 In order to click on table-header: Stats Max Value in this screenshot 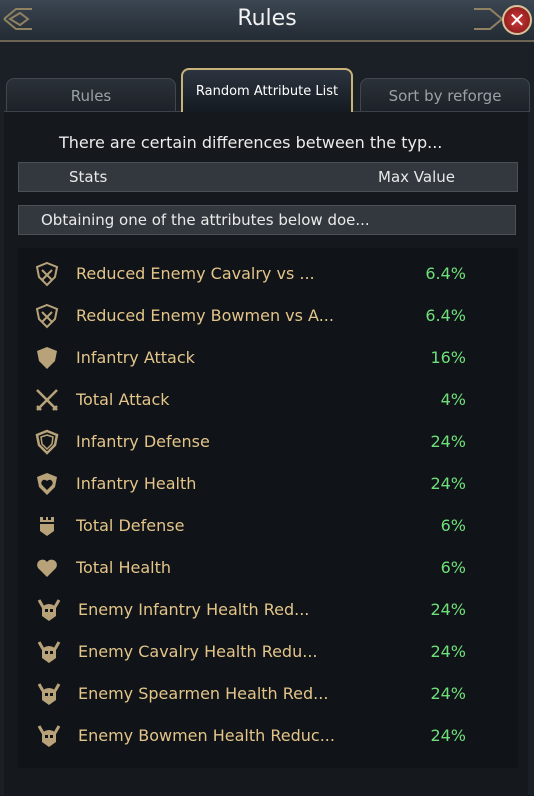, I will do `click(268, 177)`.